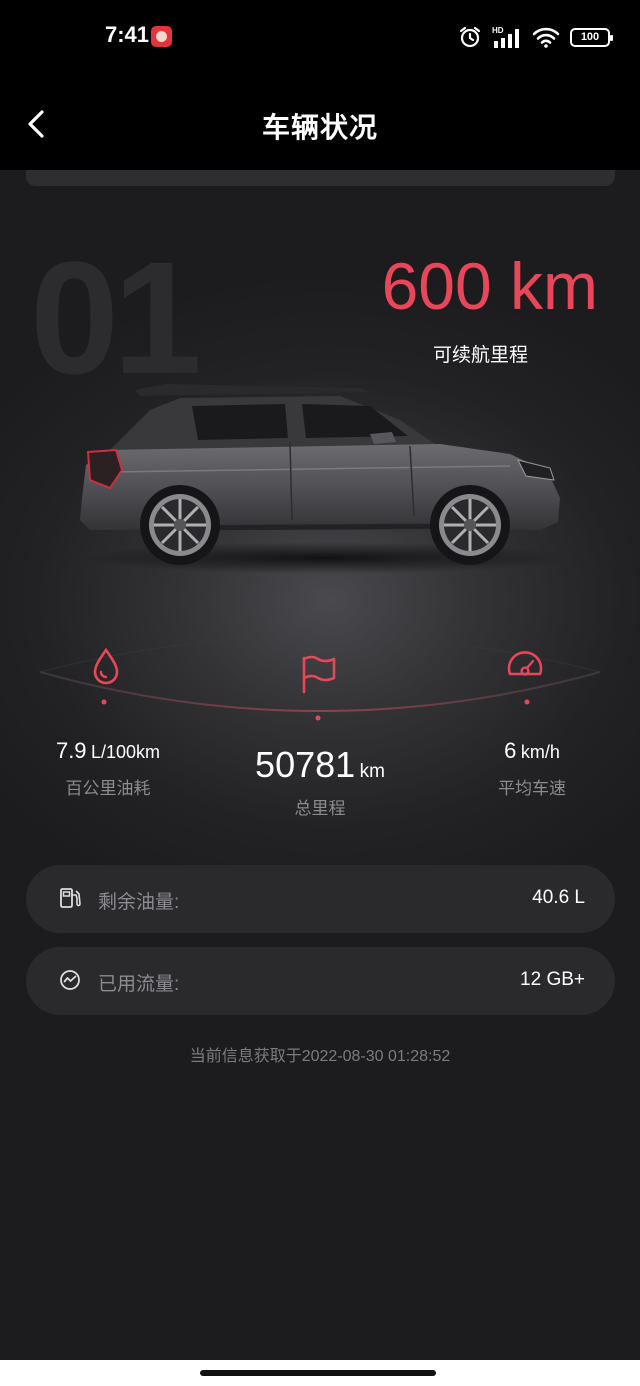 Image resolution: width=640 pixels, height=1386 pixels. Describe the element at coordinates (558, 897) in the screenshot. I see `fuel-remaining-value: 40.6 L` at that location.